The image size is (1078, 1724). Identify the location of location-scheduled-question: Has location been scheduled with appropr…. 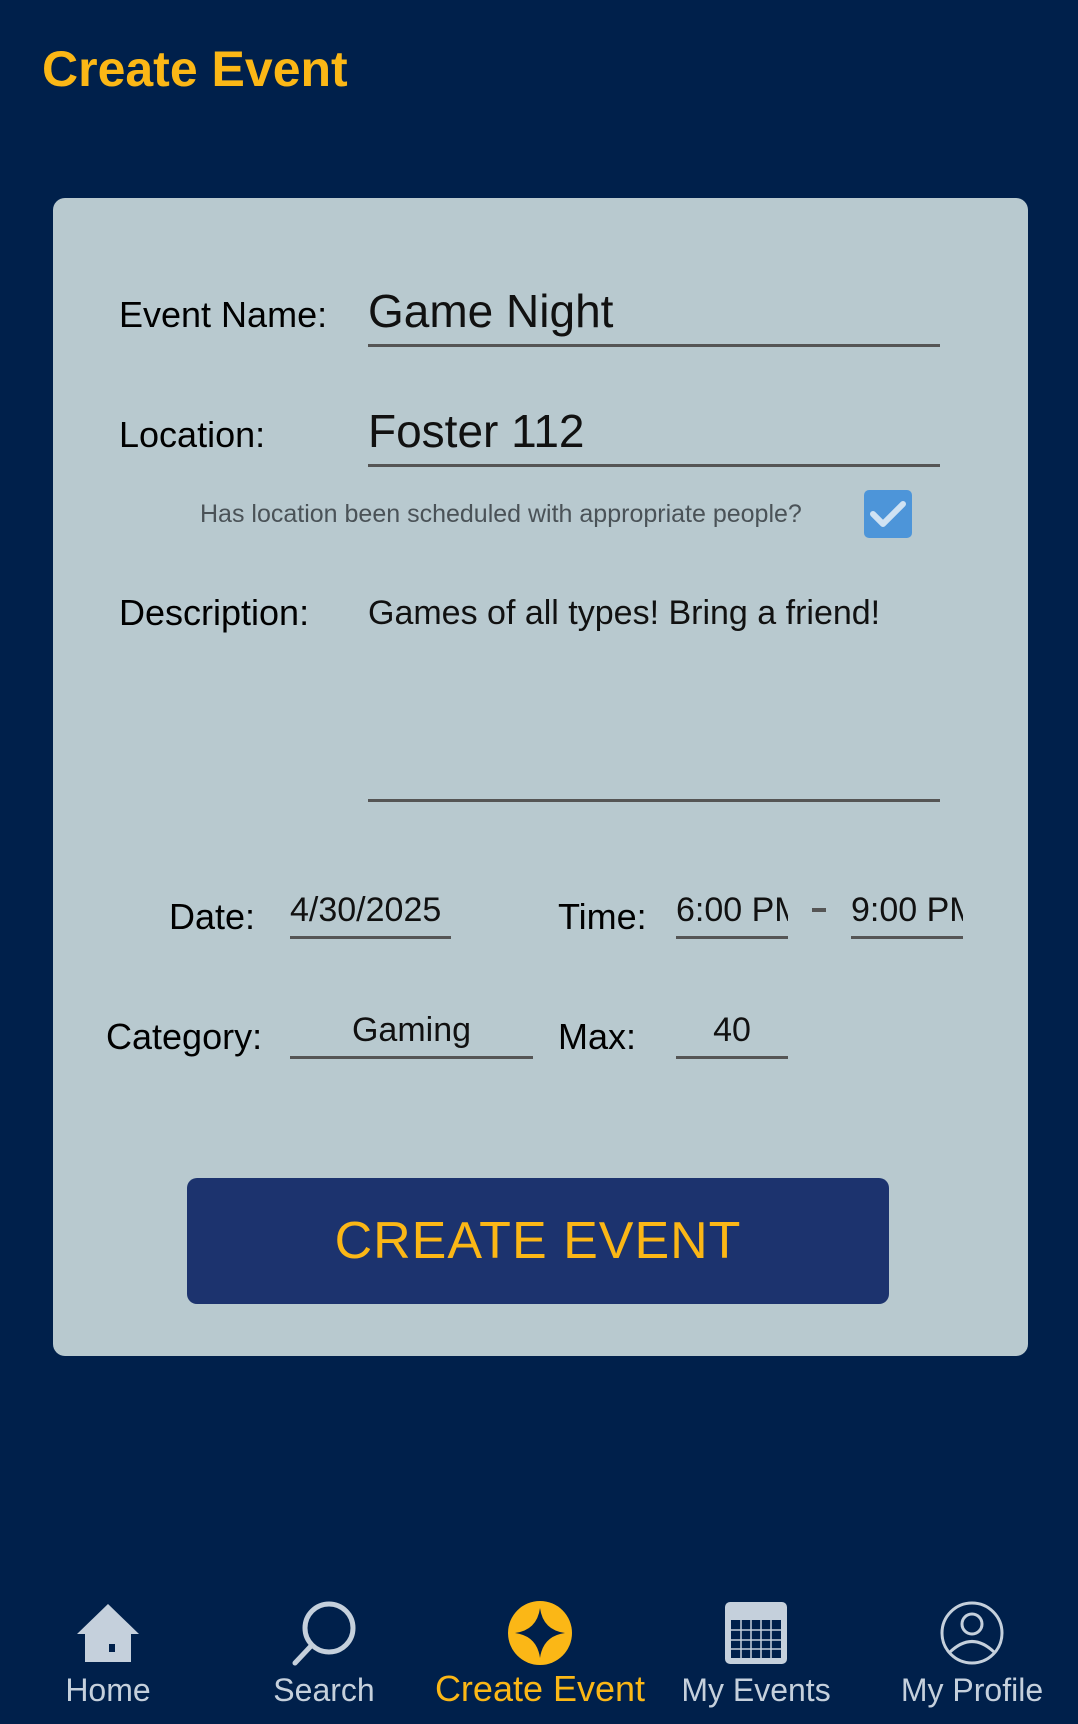
(501, 514).